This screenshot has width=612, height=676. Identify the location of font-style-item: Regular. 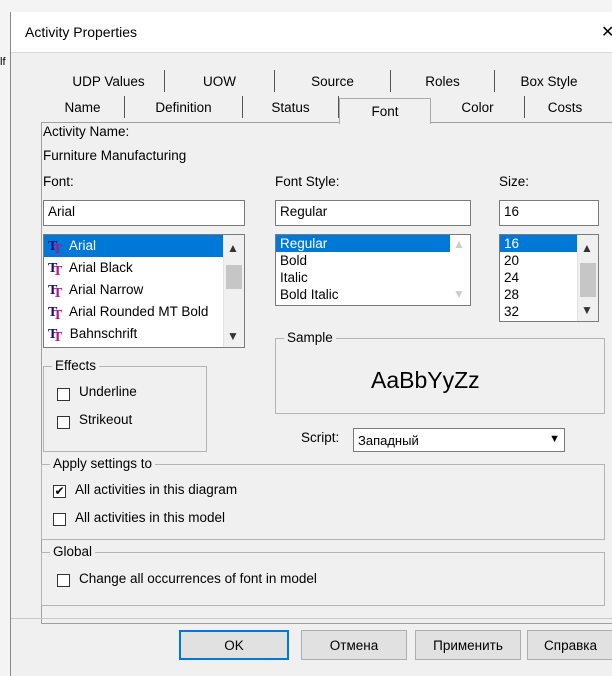
(373, 243).